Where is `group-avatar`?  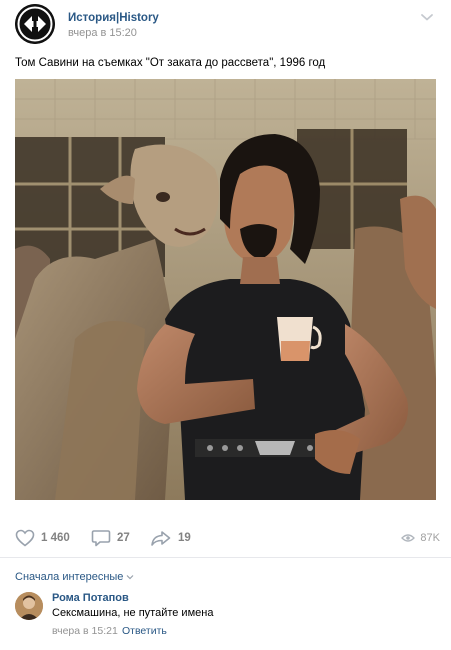 group-avatar is located at coordinates (35, 24).